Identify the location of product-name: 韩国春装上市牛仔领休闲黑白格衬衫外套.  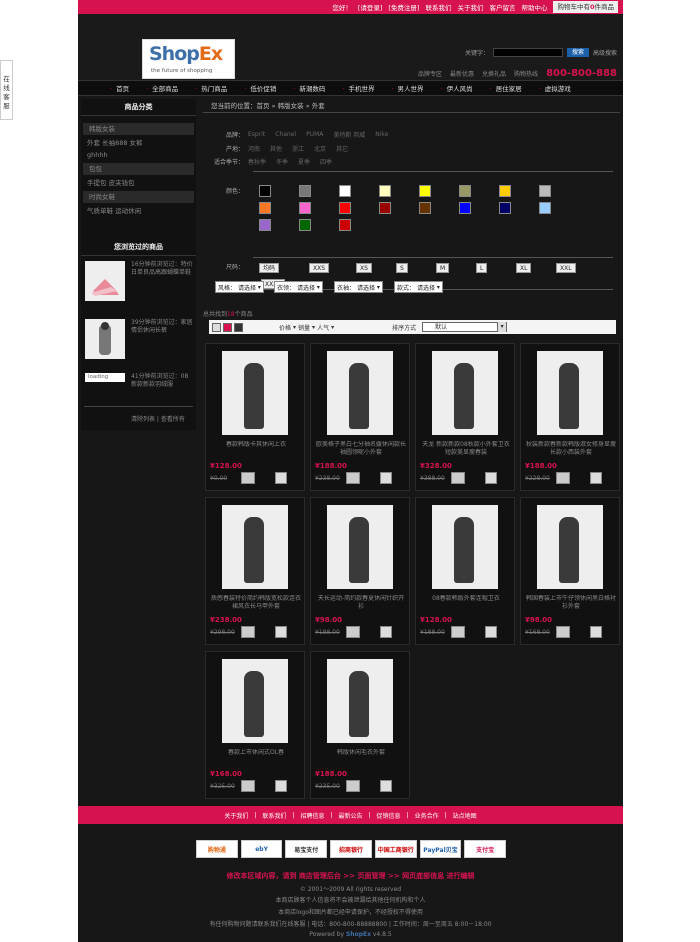
(571, 603).